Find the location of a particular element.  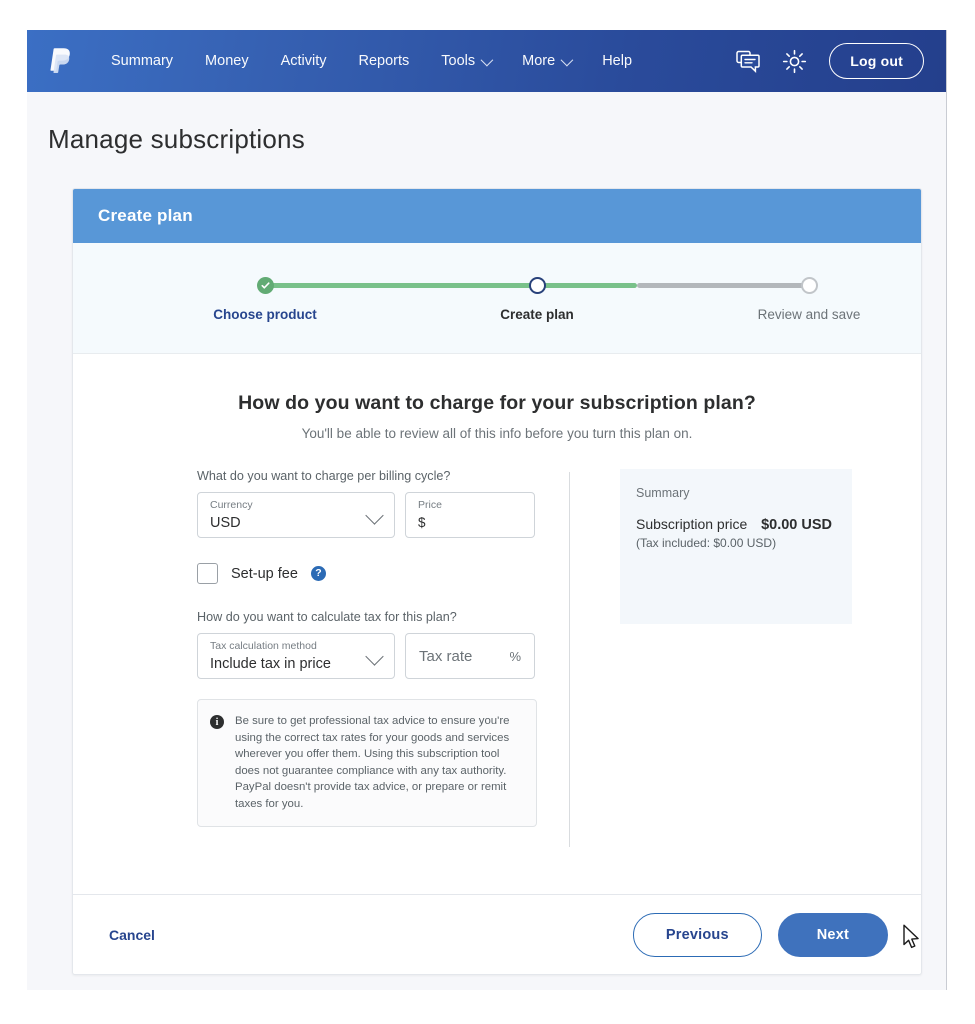

summary-tax-note: (Tax included: $0.00 USD) is located at coordinates (706, 543).